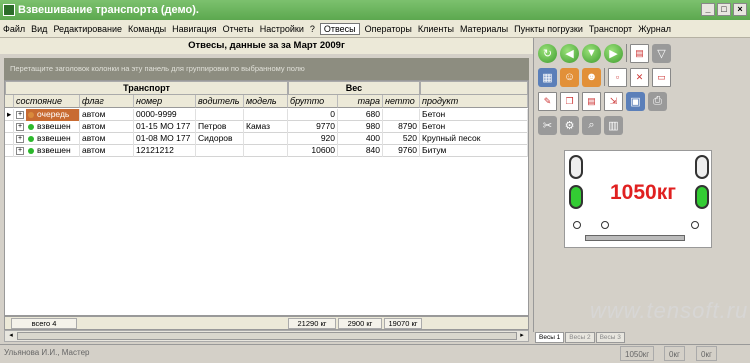 The image size is (750, 363). Describe the element at coordinates (591, 125) in the screenshot. I see `search-icon: ⌕` at that location.